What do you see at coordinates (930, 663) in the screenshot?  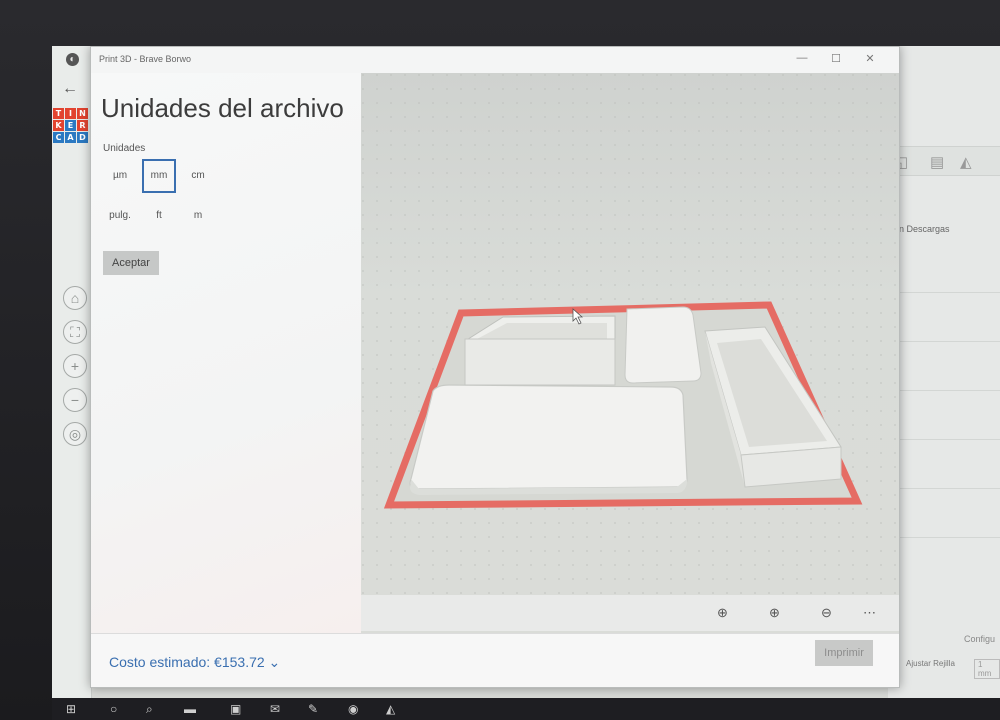 I see `snap-grid-label: Ajustar Rejilla` at bounding box center [930, 663].